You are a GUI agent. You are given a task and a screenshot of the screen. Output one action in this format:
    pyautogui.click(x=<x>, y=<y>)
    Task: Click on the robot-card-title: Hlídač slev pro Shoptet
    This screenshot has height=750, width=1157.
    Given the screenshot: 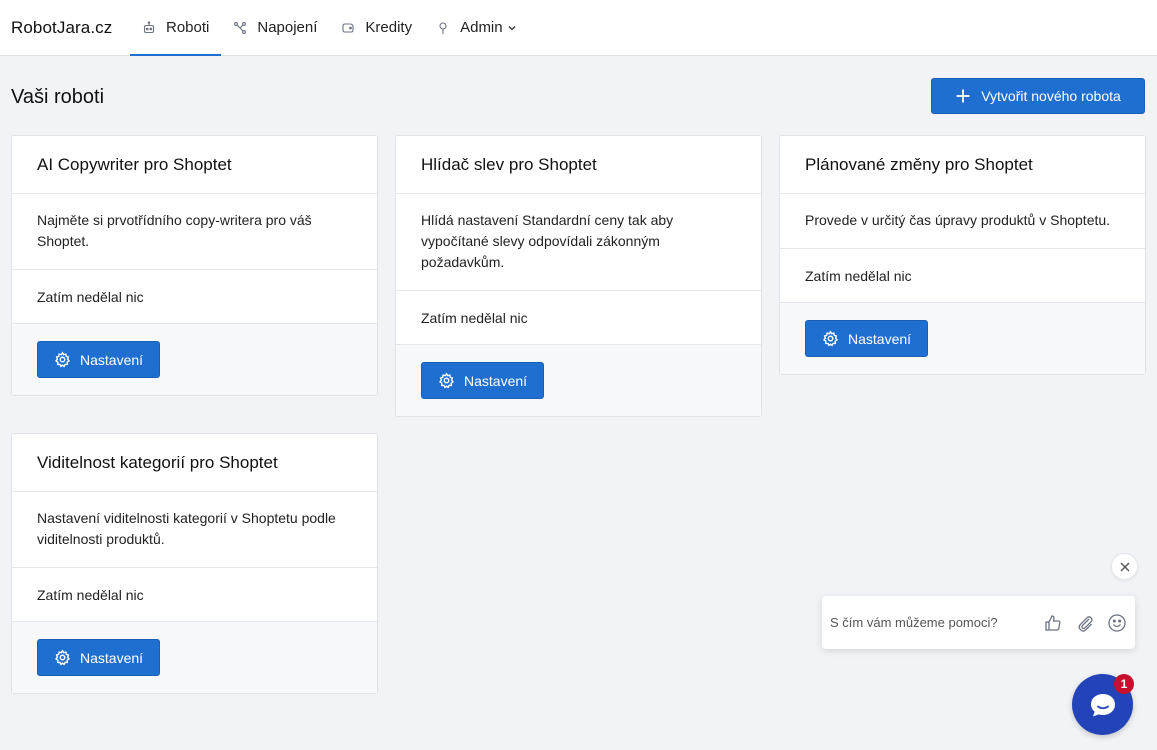 What is the action you would take?
    pyautogui.click(x=578, y=165)
    